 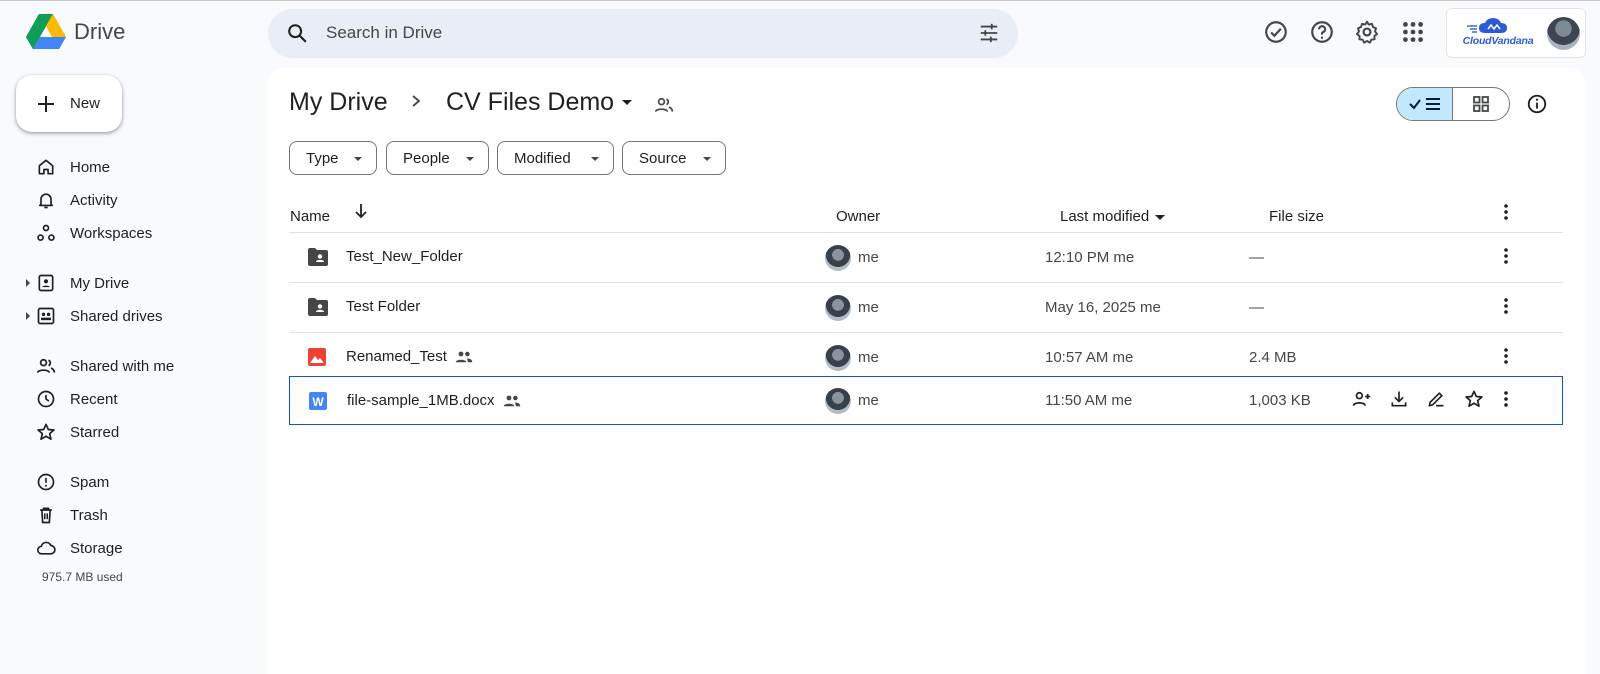 I want to click on sidebar-item-starred: Starred, so click(x=136, y=432).